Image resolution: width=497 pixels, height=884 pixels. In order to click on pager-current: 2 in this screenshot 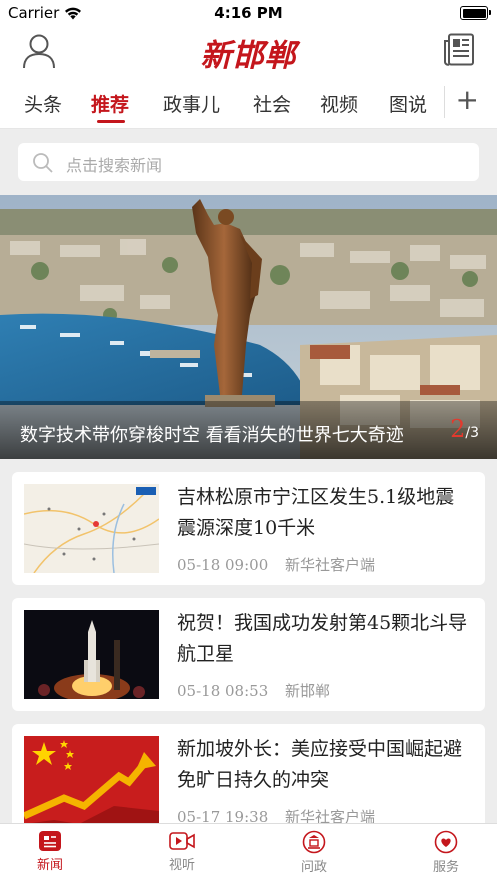, I will do `click(458, 429)`.